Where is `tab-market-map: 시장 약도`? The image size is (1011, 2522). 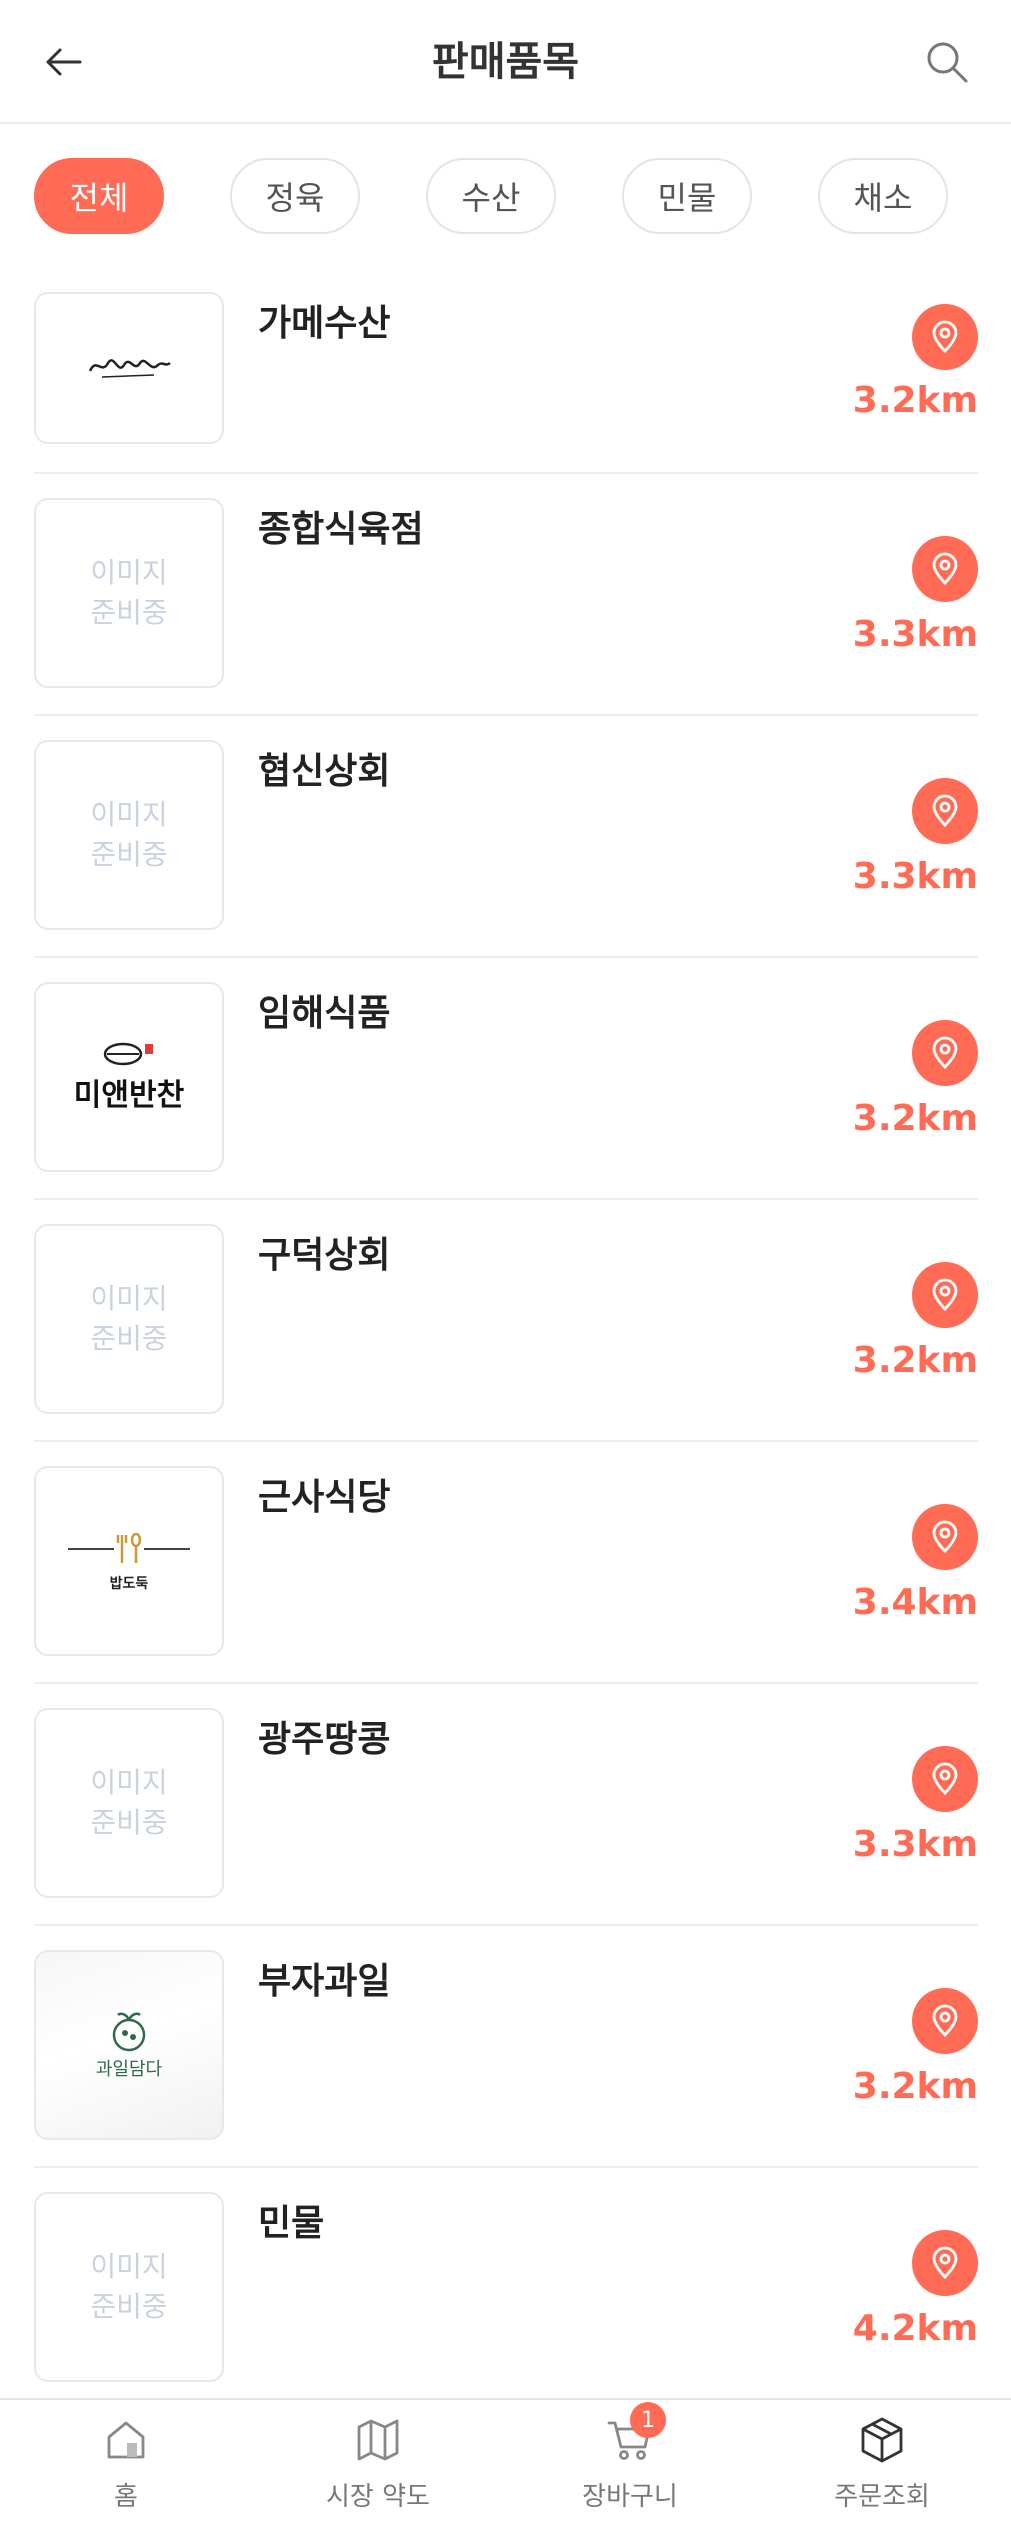 tab-market-map: 시장 약도 is located at coordinates (378, 2465).